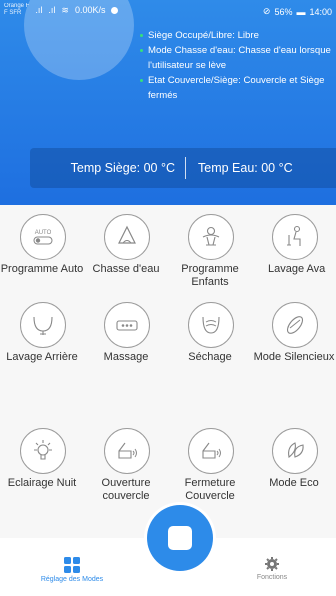 This screenshot has height=596, width=336. What do you see at coordinates (115, 10) in the screenshot?
I see `notification-dot-icon` at bounding box center [115, 10].